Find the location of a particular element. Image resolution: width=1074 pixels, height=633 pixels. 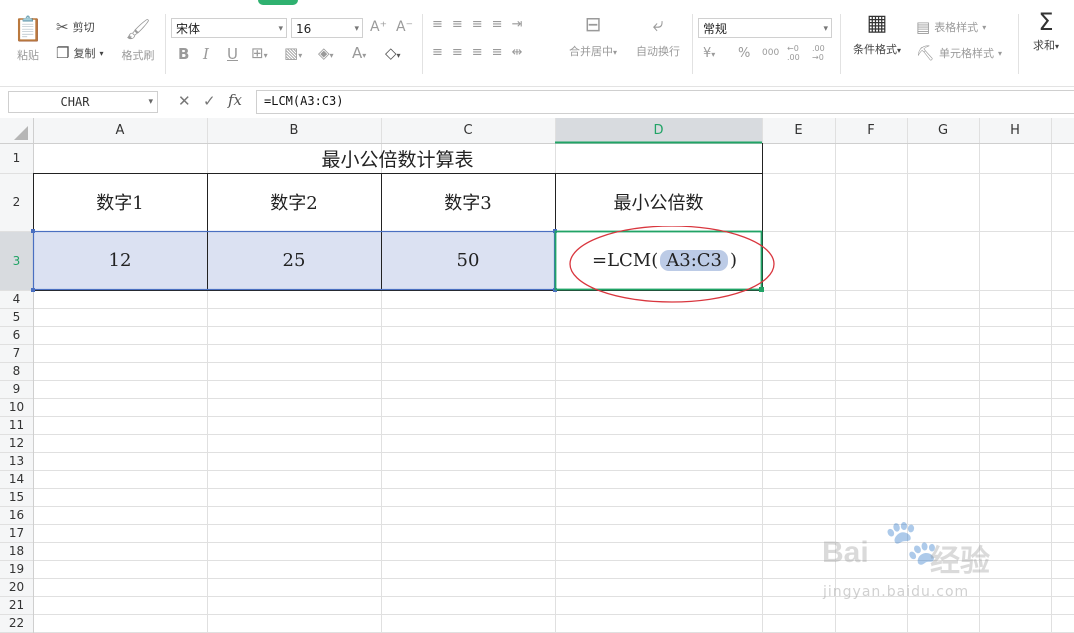

horizontal-align-icons: ≡≡≡≡⇹ is located at coordinates (481, 53).